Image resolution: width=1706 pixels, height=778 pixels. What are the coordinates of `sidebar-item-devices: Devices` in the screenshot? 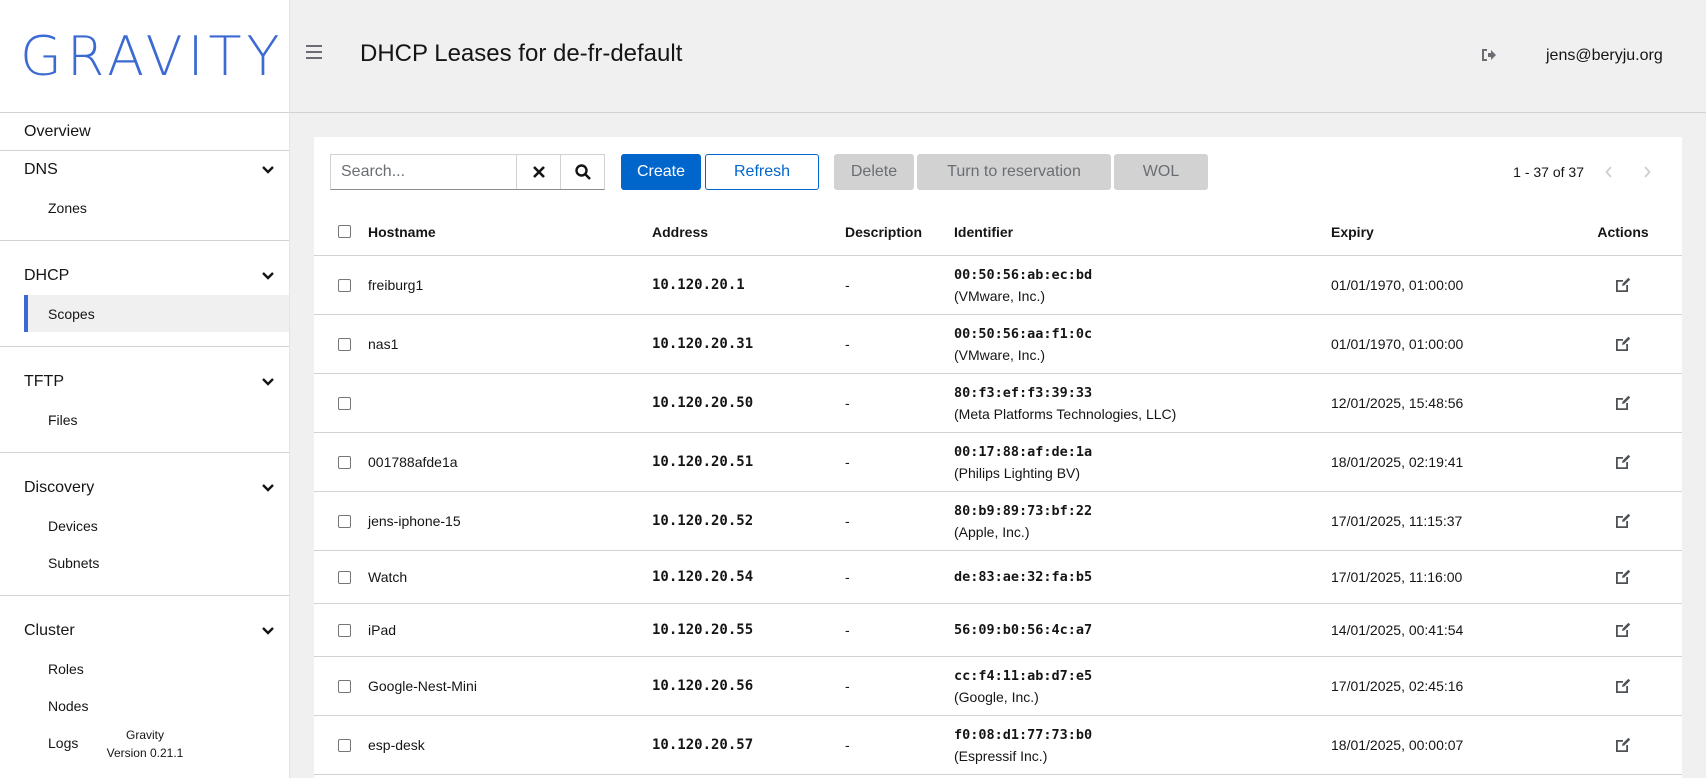 It's located at (144, 525).